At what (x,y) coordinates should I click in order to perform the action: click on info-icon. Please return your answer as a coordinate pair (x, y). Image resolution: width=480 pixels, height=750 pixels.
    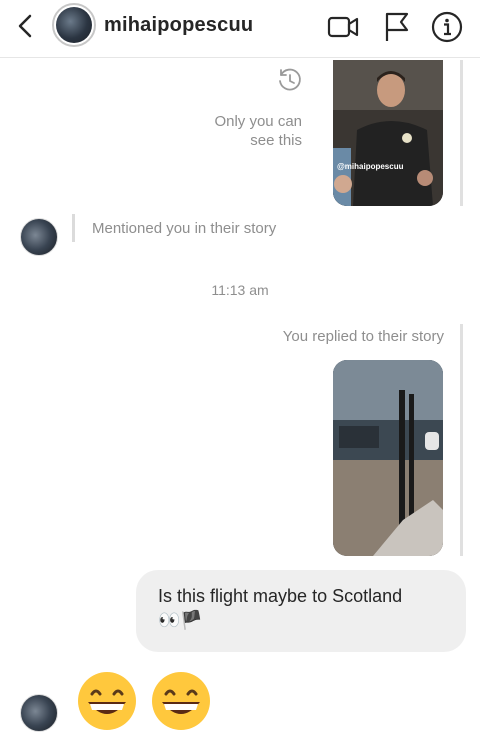
    Looking at the image, I should click on (447, 27).